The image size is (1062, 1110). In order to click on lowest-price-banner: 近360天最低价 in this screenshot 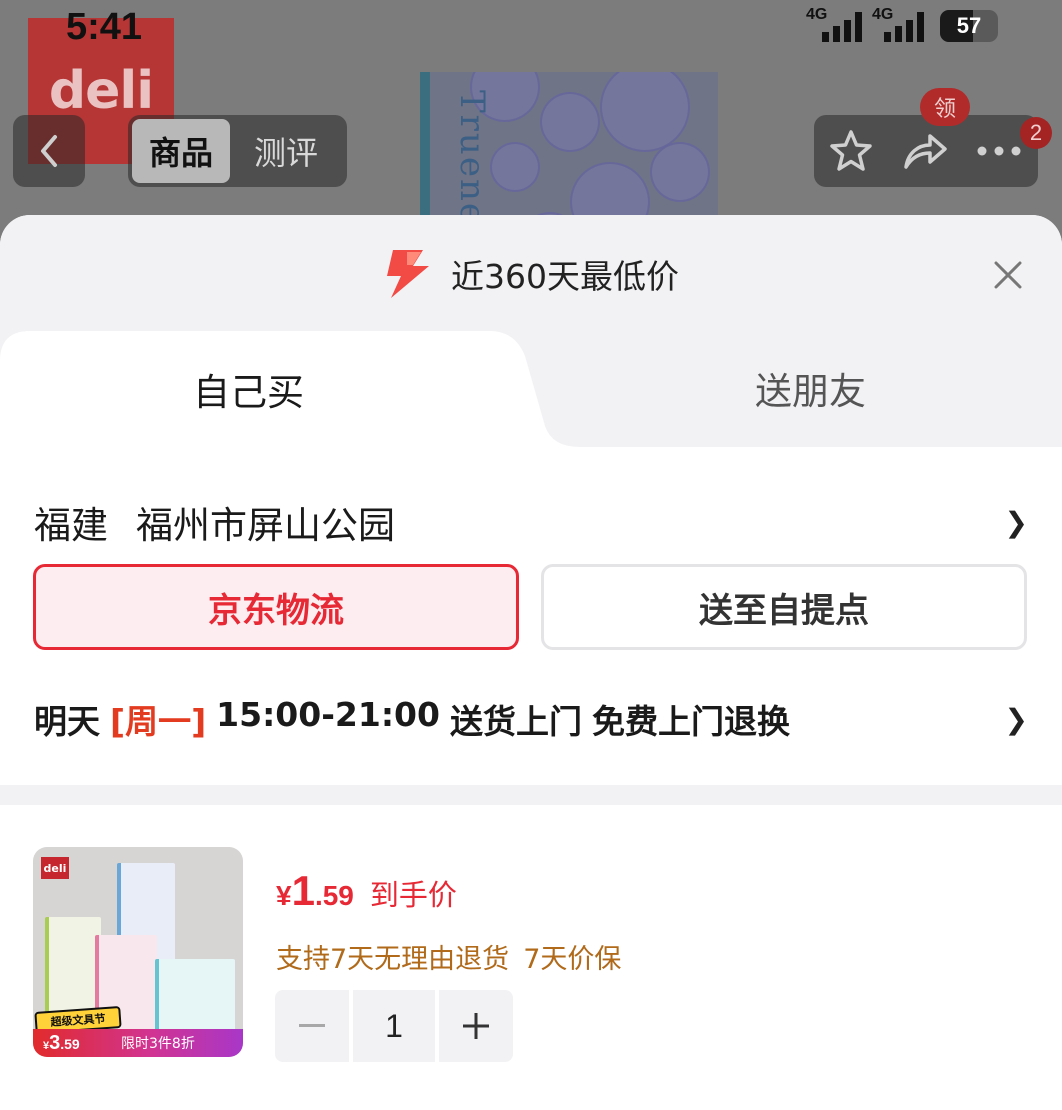, I will do `click(531, 274)`.